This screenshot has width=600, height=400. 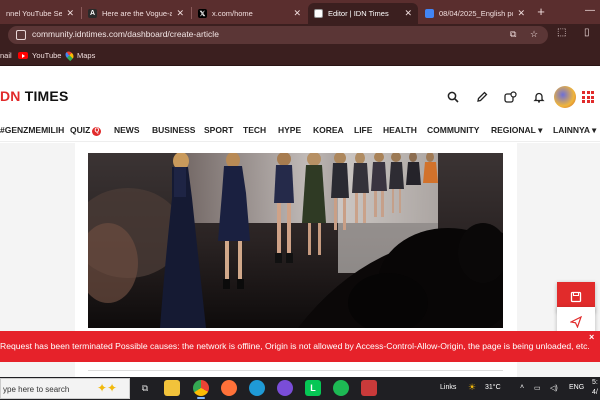 I want to click on bookmark-youtube: YouTube, so click(x=39, y=55).